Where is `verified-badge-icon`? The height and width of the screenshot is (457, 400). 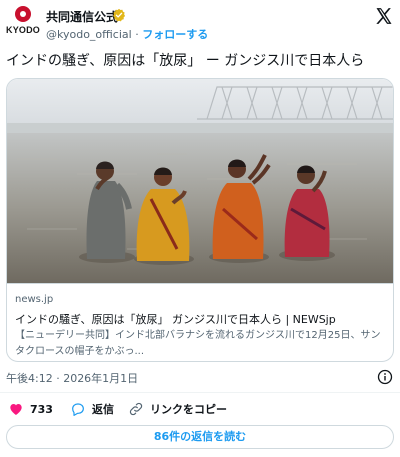 verified-badge-icon is located at coordinates (119, 15).